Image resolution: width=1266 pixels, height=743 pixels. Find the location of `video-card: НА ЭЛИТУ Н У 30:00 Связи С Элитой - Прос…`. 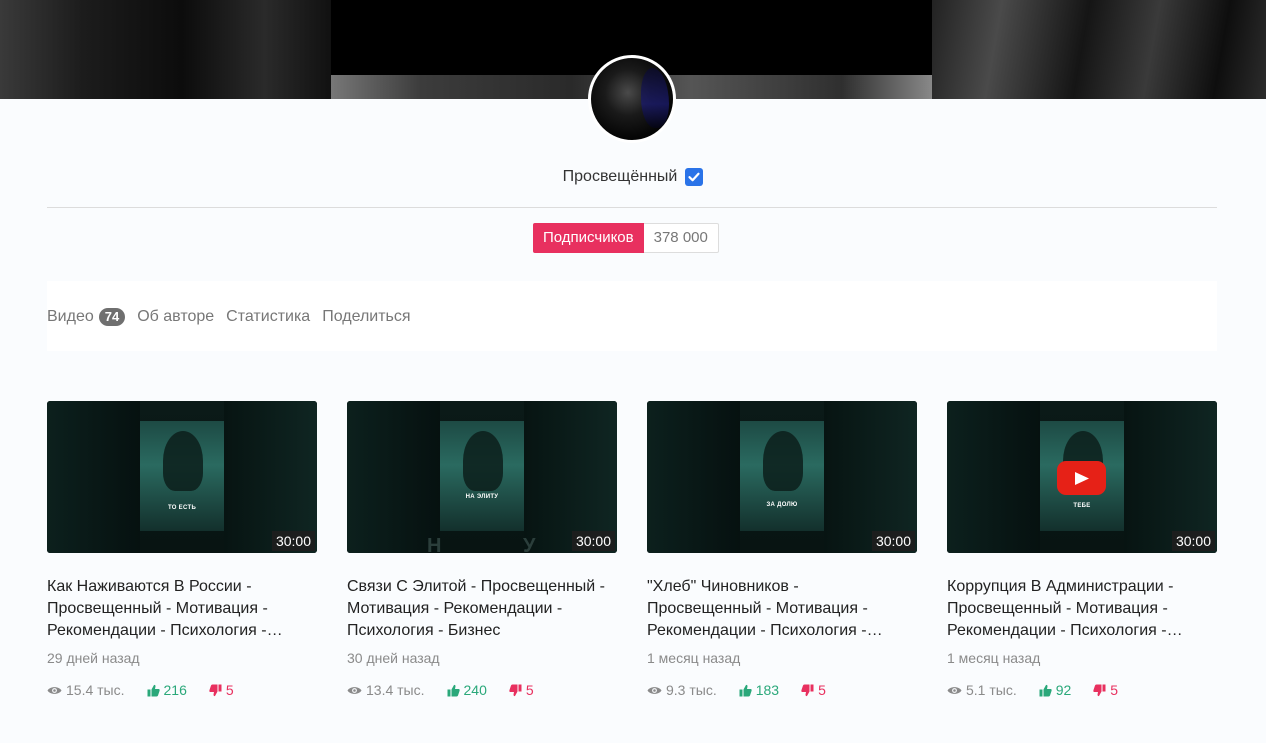

video-card: НА ЭЛИТУ Н У 30:00 Связи С Элитой - Прос… is located at coordinates (482, 549).